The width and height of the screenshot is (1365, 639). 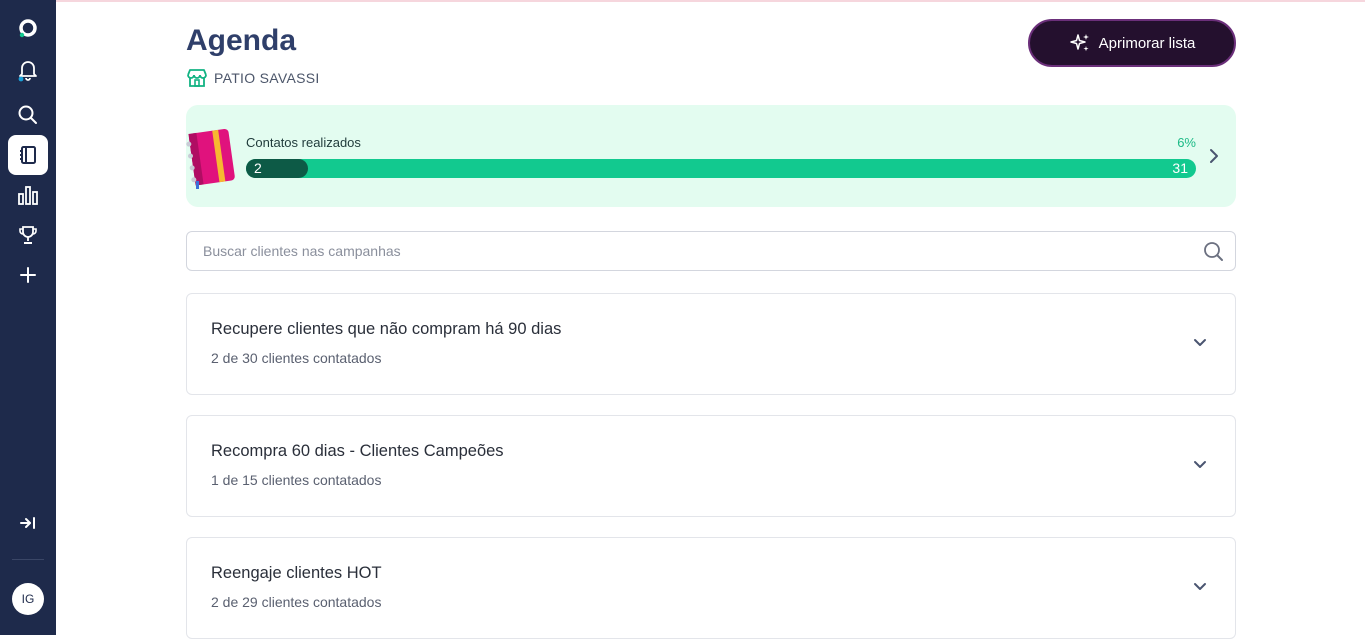 I want to click on add-button, so click(x=28, y=275).